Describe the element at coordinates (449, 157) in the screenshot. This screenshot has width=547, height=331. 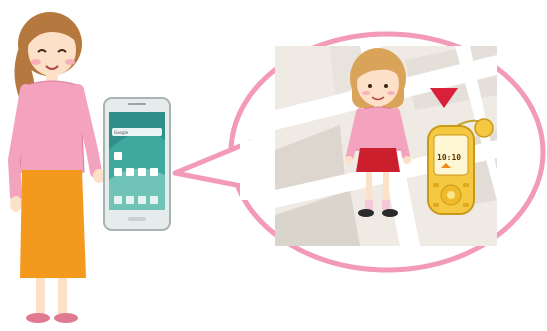
I see `device-time: 10:10` at that location.